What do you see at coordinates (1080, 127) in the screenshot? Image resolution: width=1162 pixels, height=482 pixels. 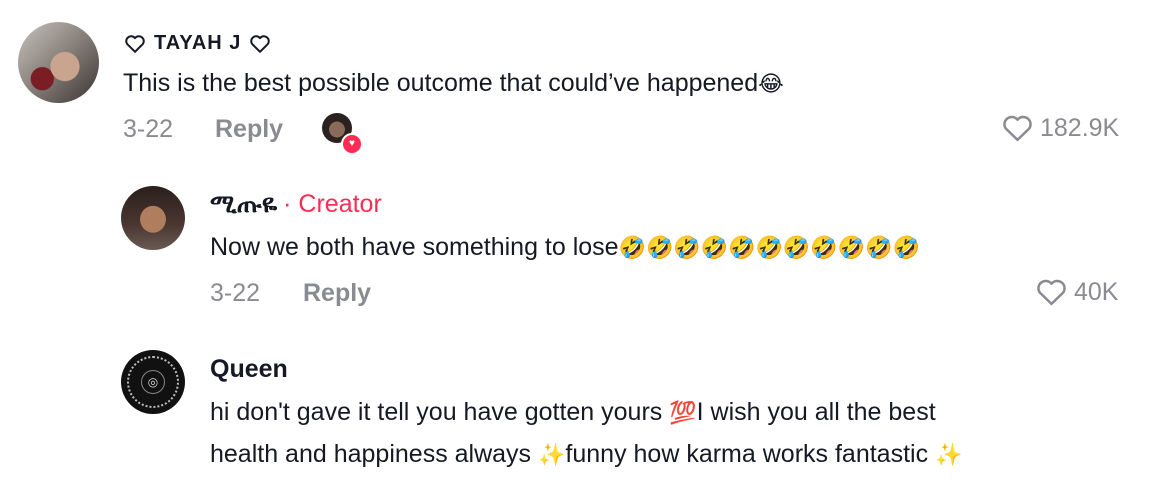 I see `like-count: 182.9K` at bounding box center [1080, 127].